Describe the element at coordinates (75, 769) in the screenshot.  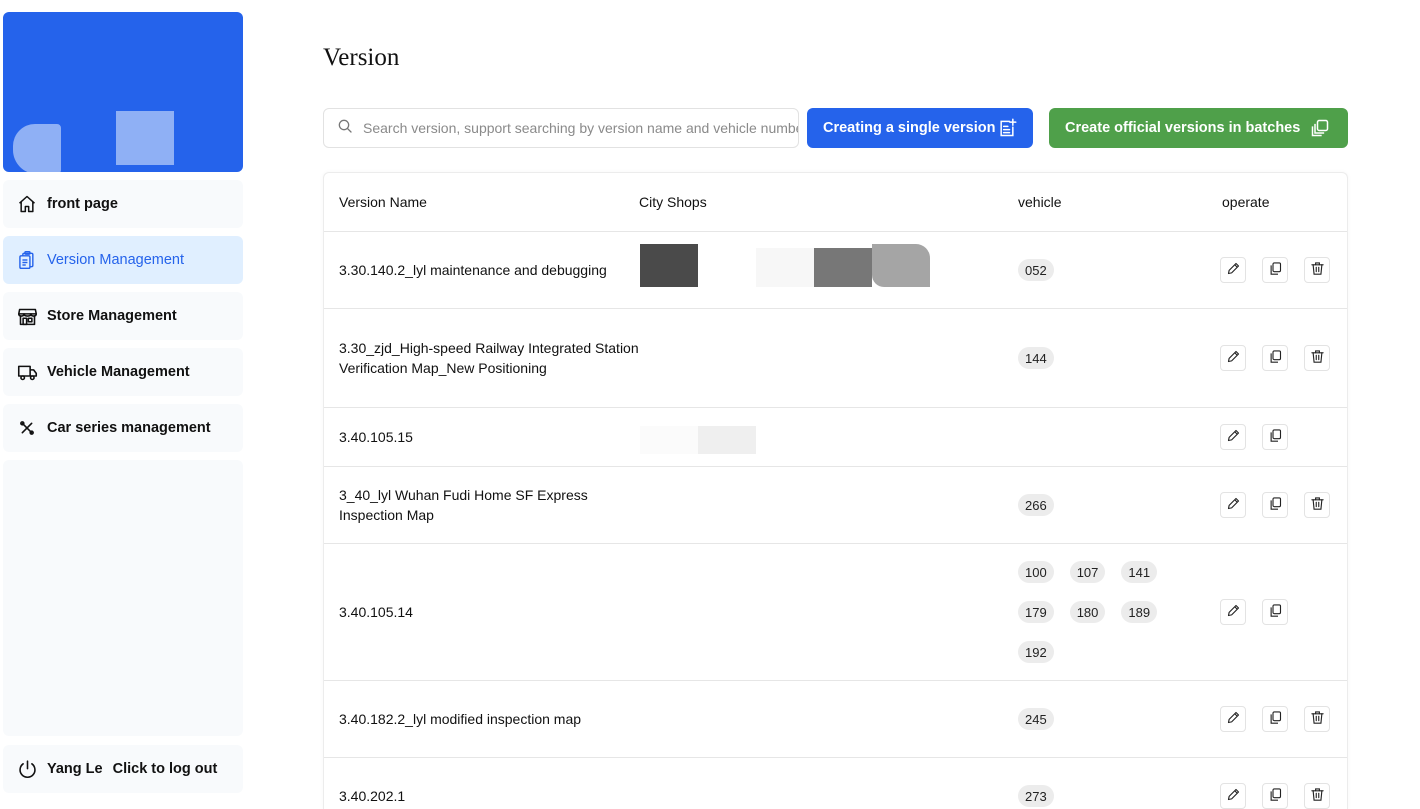
I see `user-name: Yang Le` at that location.